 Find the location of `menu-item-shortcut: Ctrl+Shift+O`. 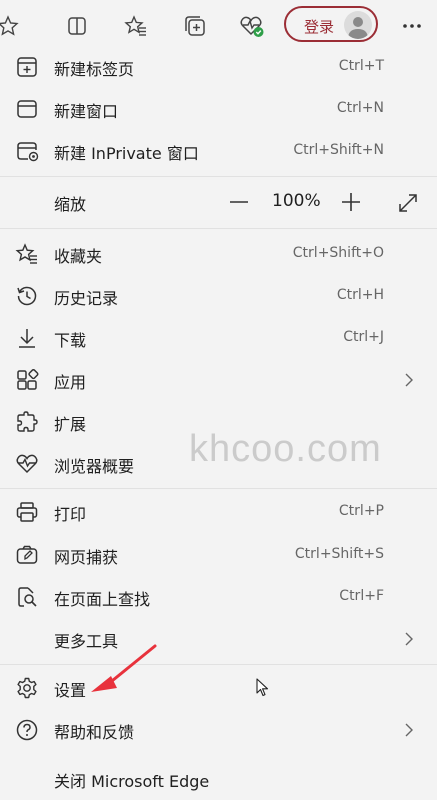

menu-item-shortcut: Ctrl+Shift+O is located at coordinates (338, 253).